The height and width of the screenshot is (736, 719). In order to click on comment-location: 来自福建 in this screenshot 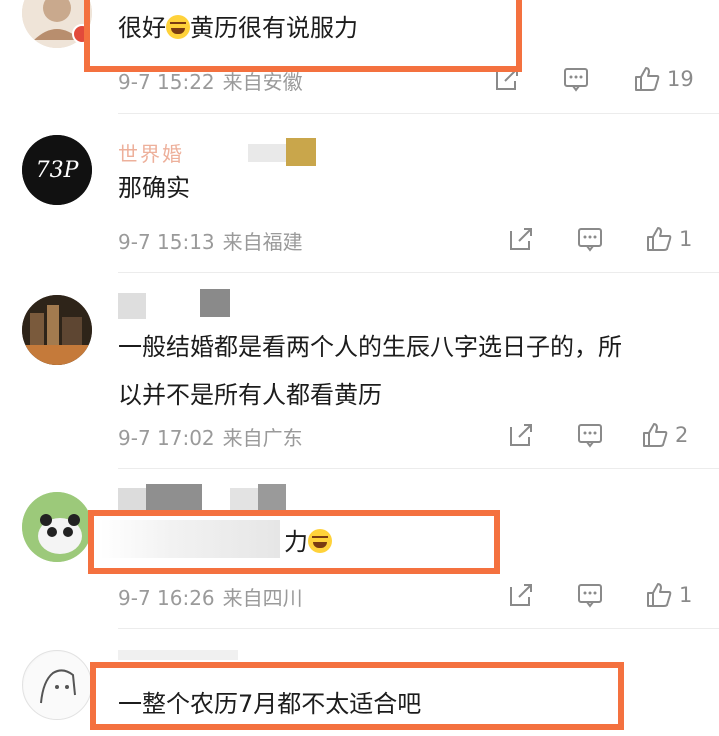, I will do `click(262, 242)`.